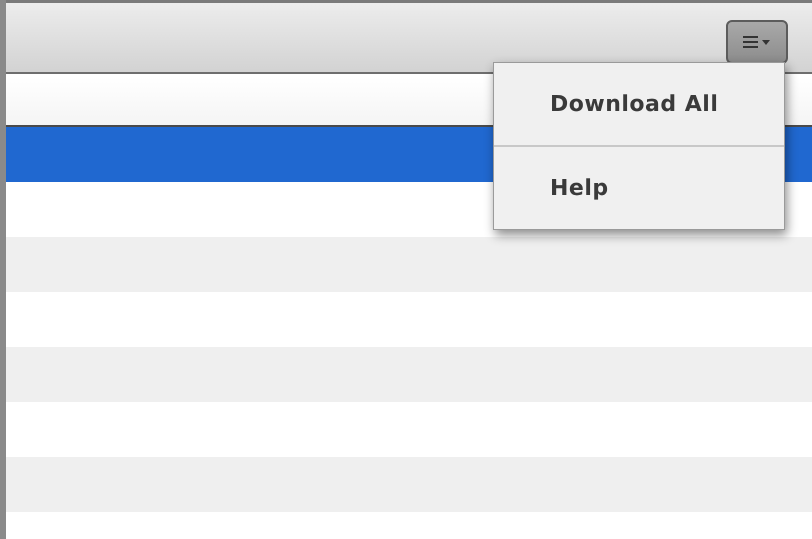 Image resolution: width=812 pixels, height=539 pixels. Describe the element at coordinates (639, 104) in the screenshot. I see `menu-item: Download All` at that location.